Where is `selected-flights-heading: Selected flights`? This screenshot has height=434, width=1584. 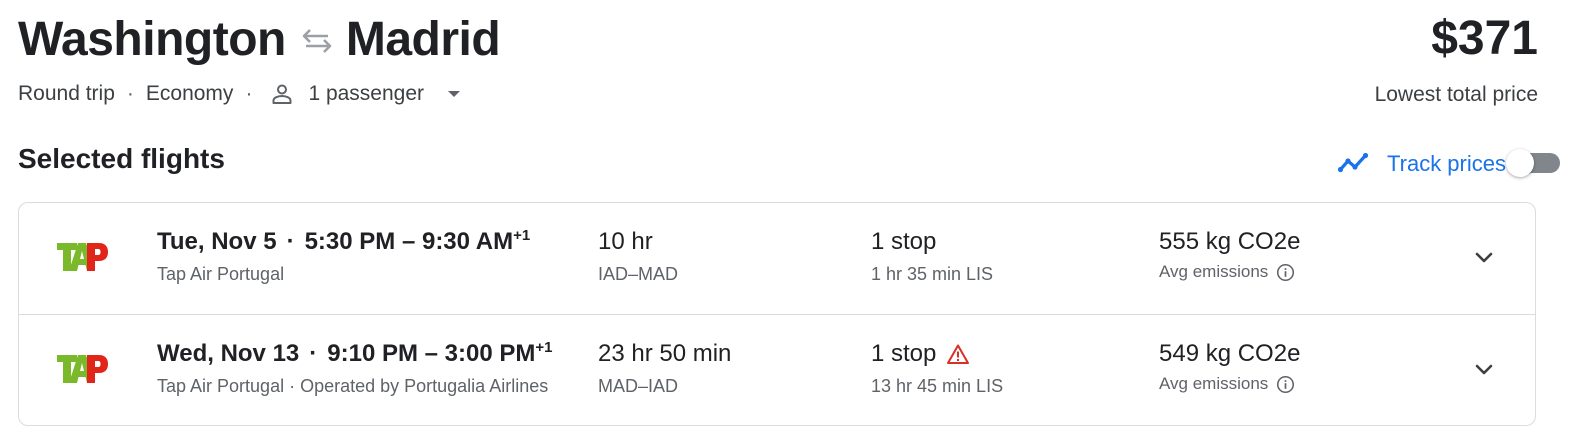
selected-flights-heading: Selected flights is located at coordinates (121, 158).